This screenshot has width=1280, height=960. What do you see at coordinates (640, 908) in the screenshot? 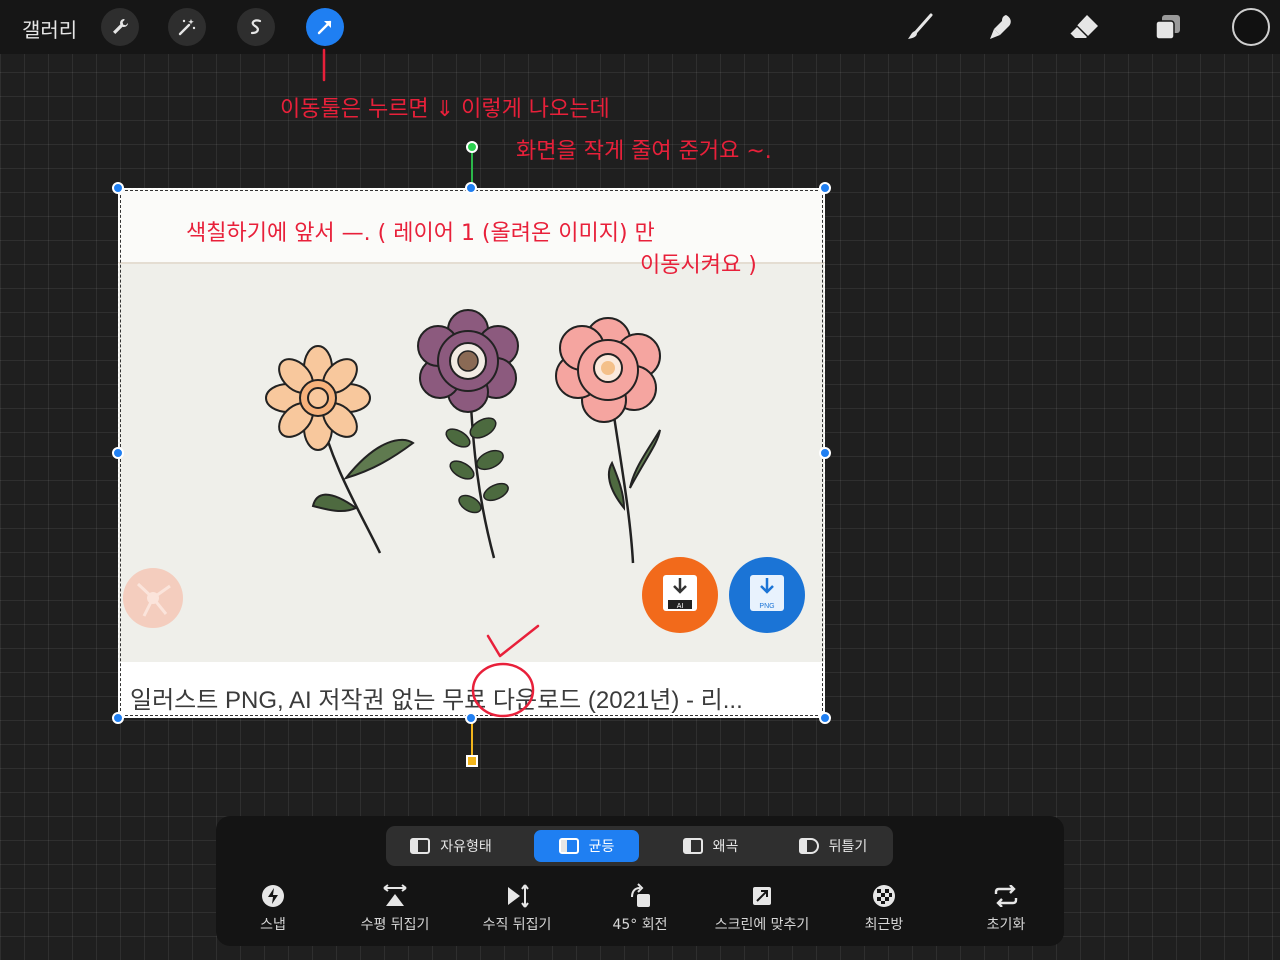
I see `rotate-45-button: 45° 회전` at bounding box center [640, 908].